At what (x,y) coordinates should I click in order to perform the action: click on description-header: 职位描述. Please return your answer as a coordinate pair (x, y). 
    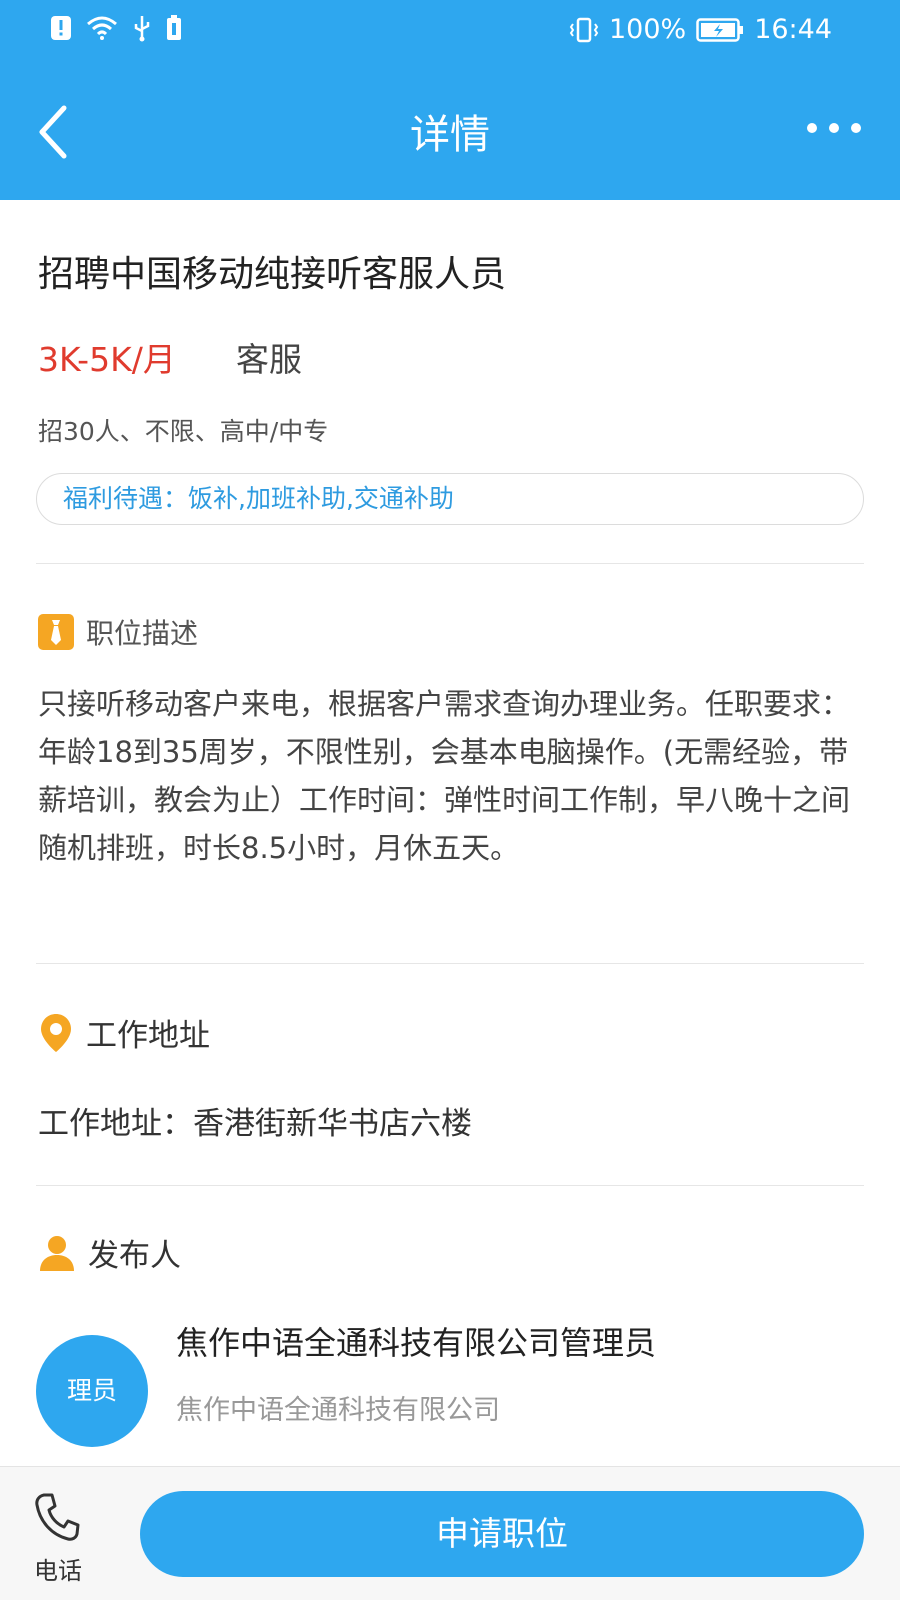
    Looking at the image, I should click on (118, 632).